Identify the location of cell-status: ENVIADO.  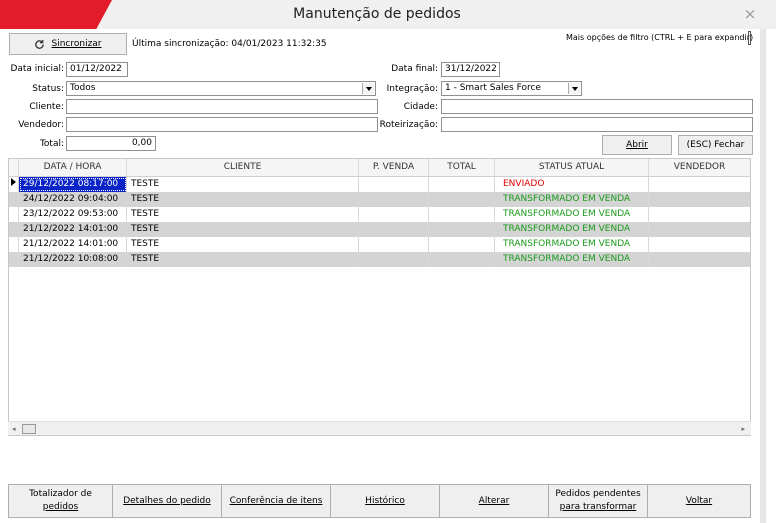
(572, 184).